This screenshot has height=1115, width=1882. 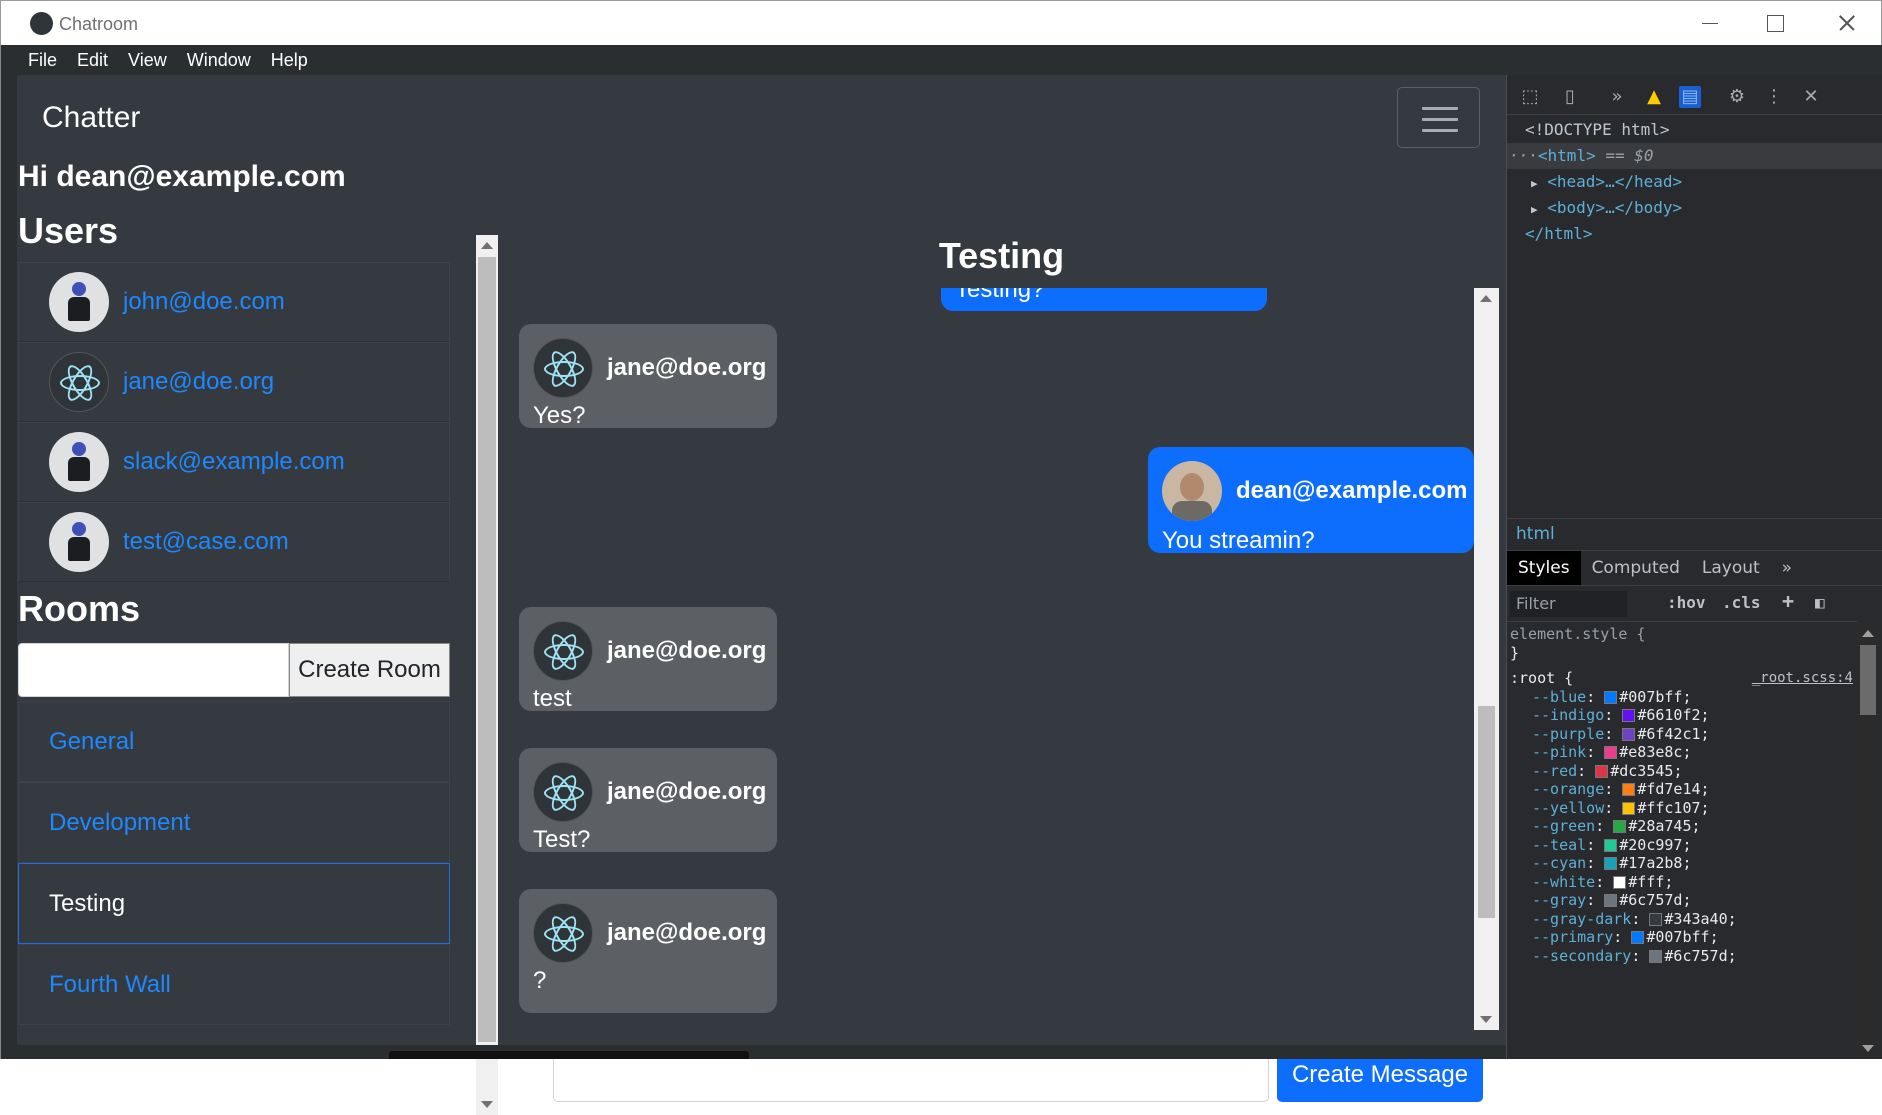 I want to click on styles-filter-input: Filter, so click(x=1568, y=604).